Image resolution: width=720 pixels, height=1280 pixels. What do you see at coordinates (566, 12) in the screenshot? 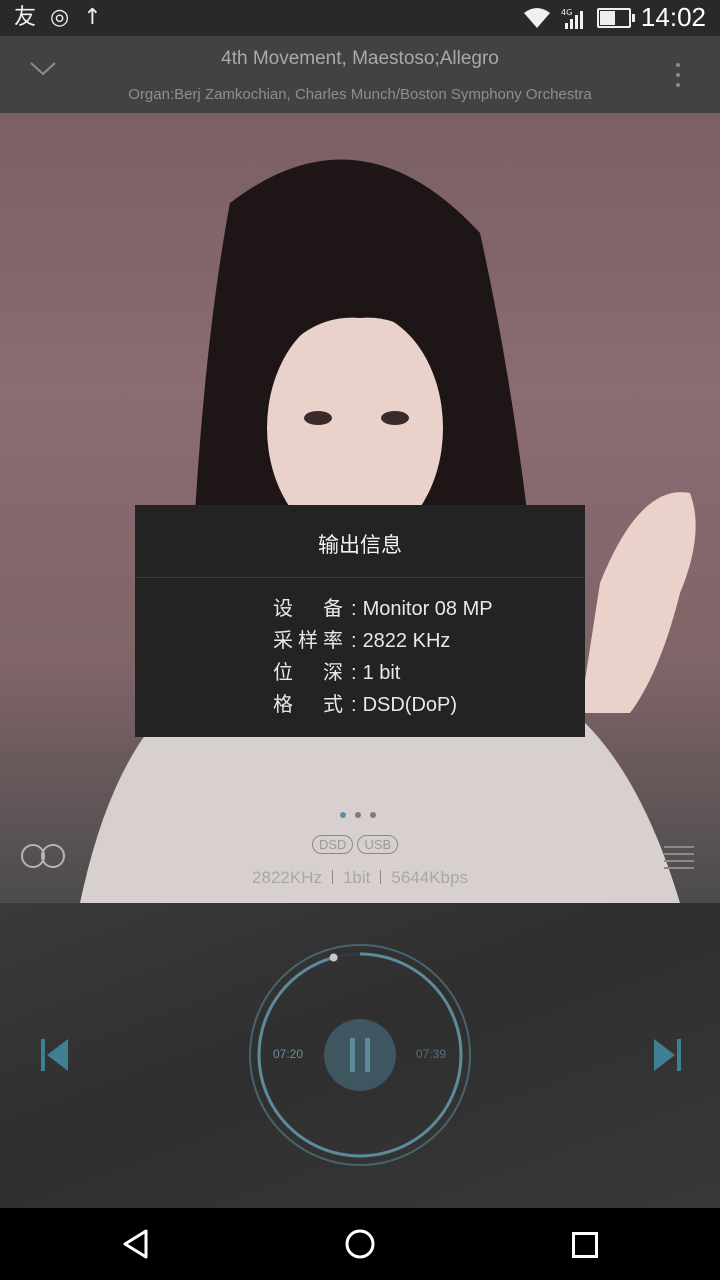
I see `network-label: 4G` at bounding box center [566, 12].